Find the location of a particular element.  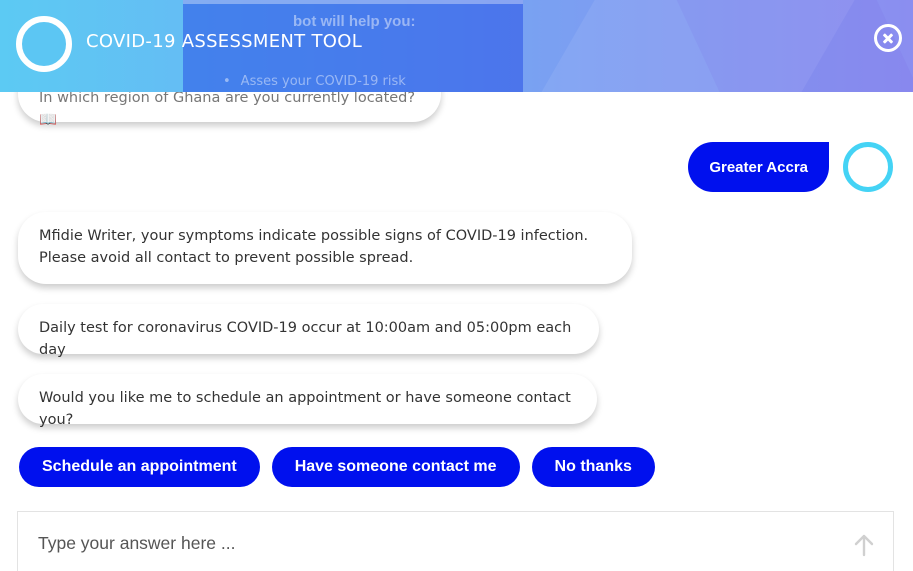

contact-me-button: Have someone contact me is located at coordinates (395, 467).